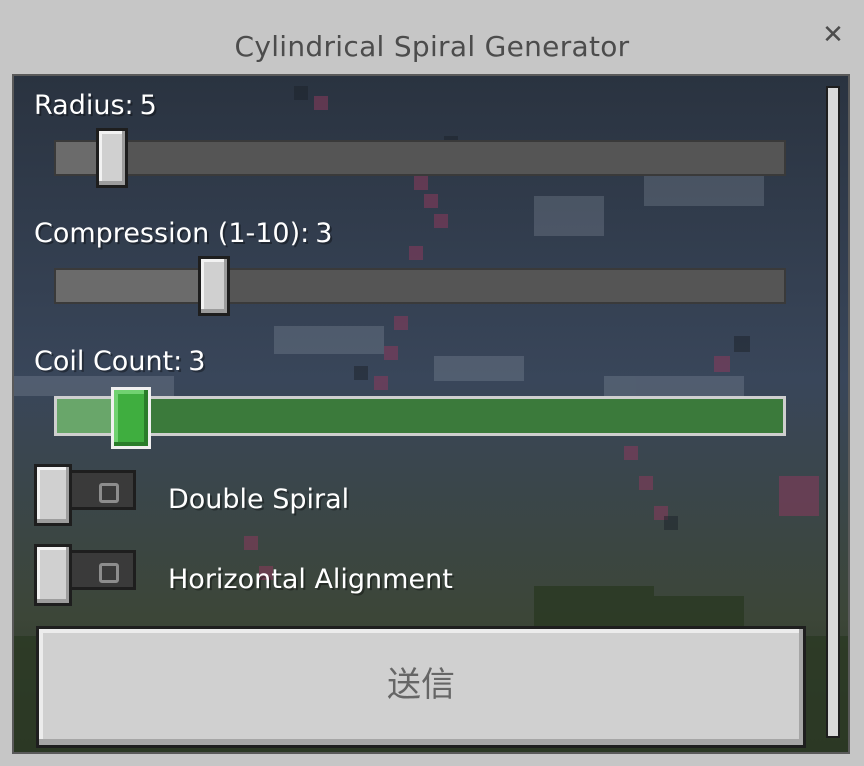  Describe the element at coordinates (148, 105) in the screenshot. I see `radius-value: 5` at that location.